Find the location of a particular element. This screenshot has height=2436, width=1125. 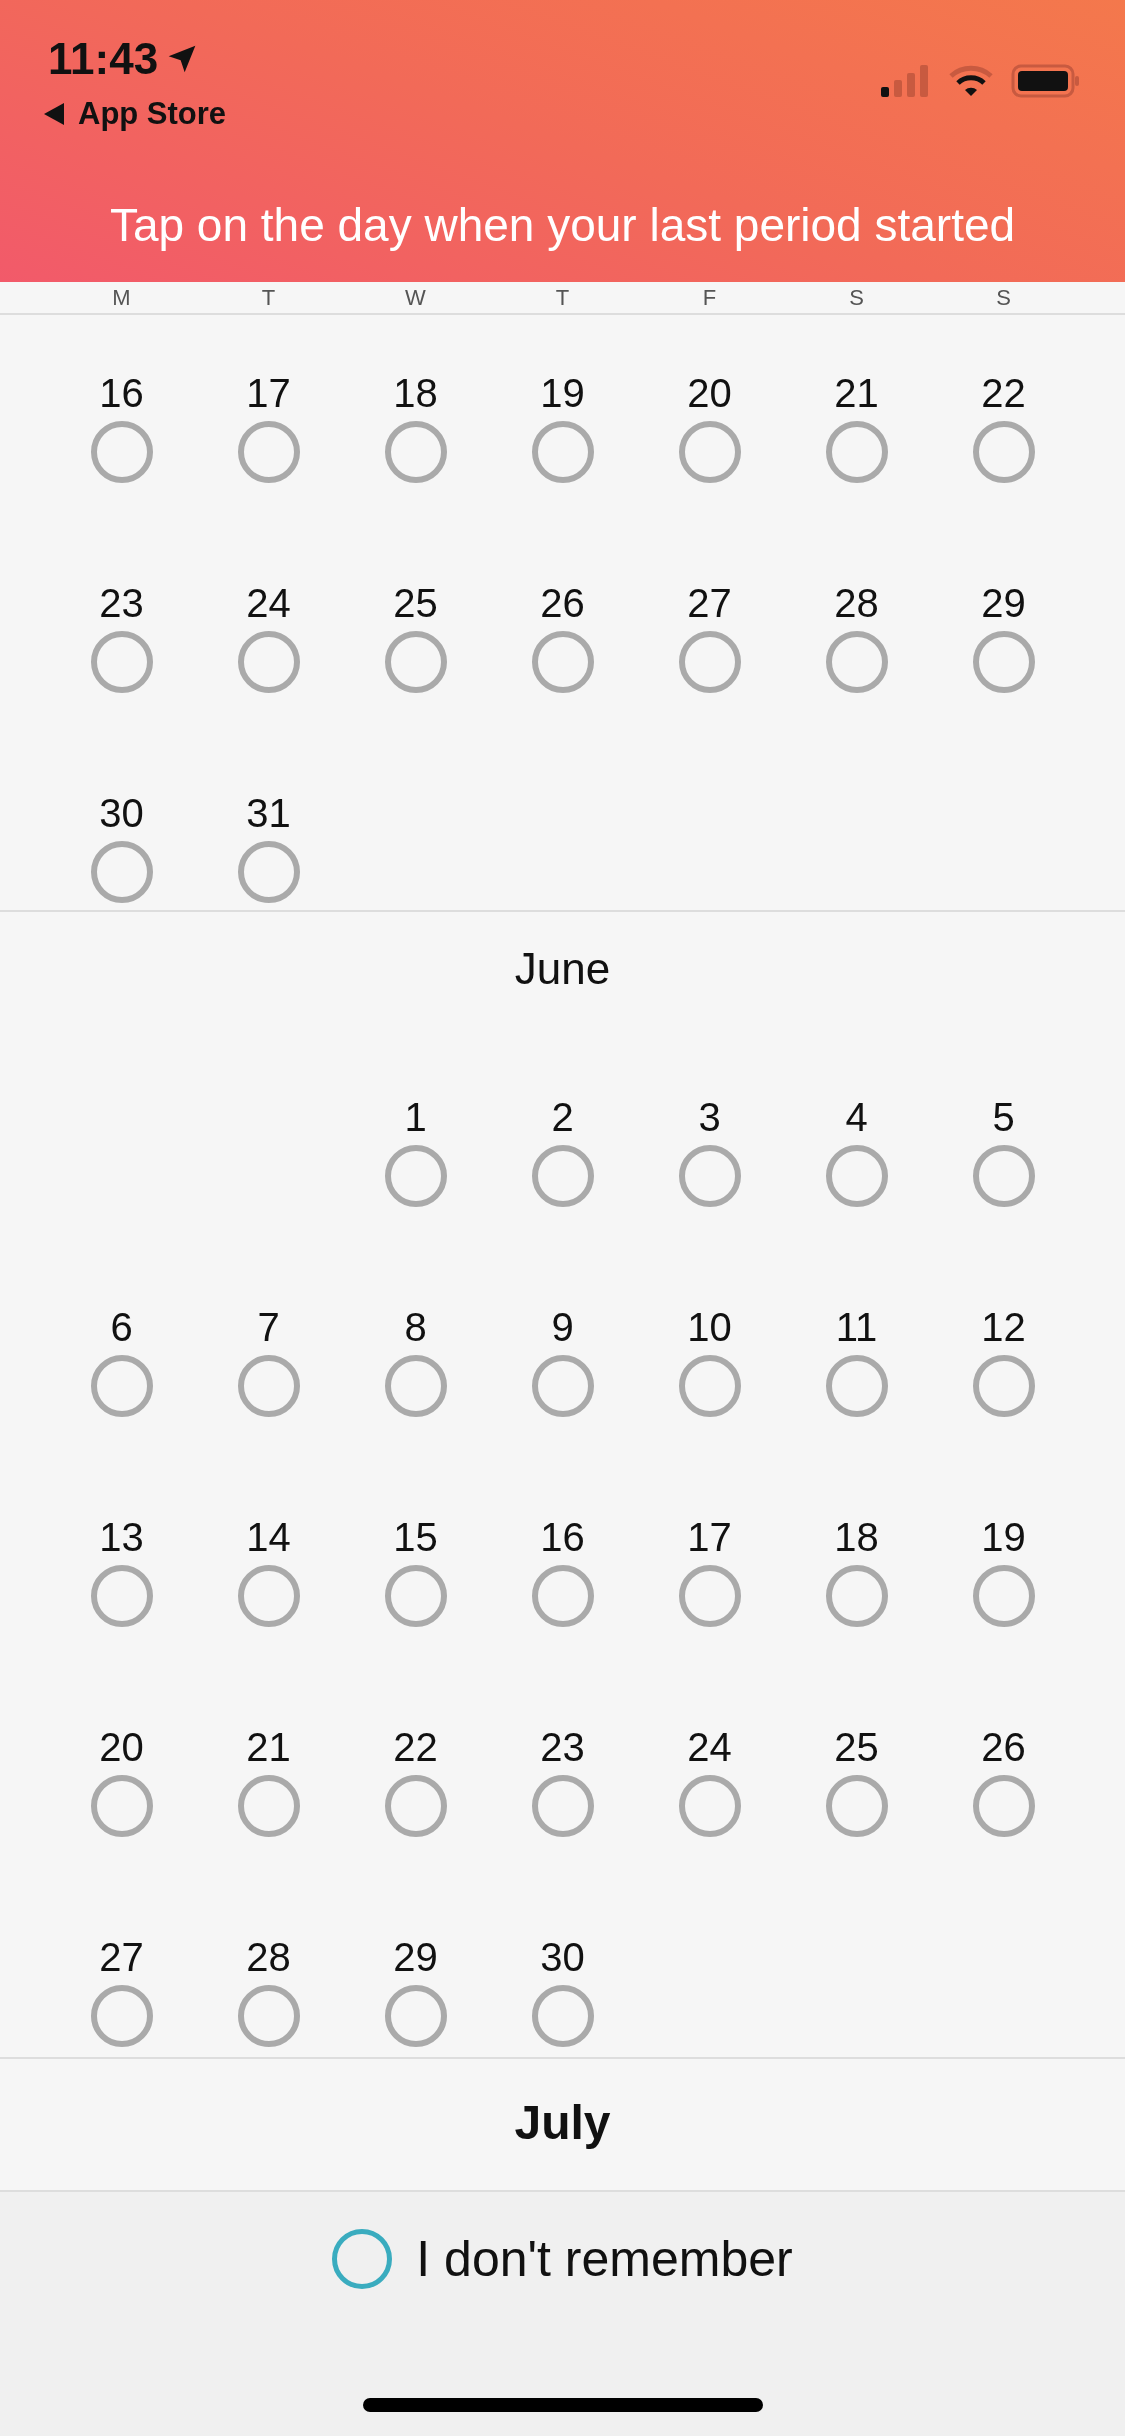

month-title: June is located at coordinates (562, 969).